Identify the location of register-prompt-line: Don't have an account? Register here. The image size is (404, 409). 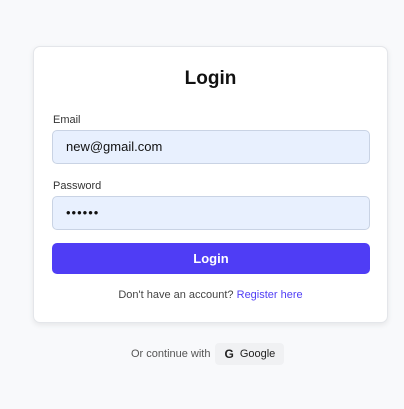
(210, 295).